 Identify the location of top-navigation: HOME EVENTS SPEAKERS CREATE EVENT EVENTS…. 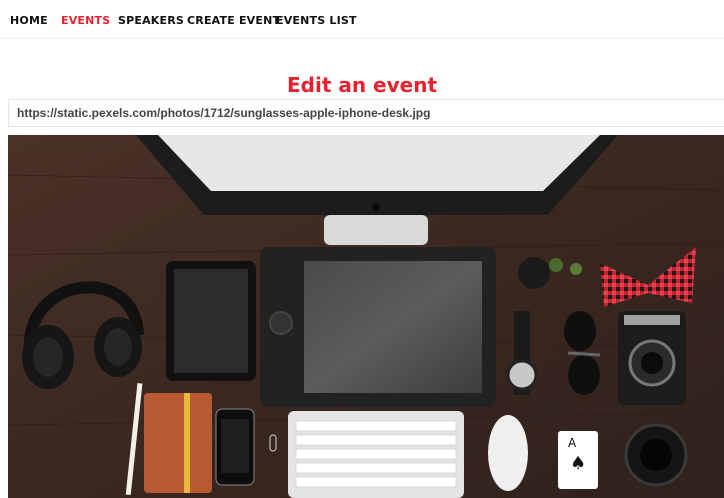
(362, 19).